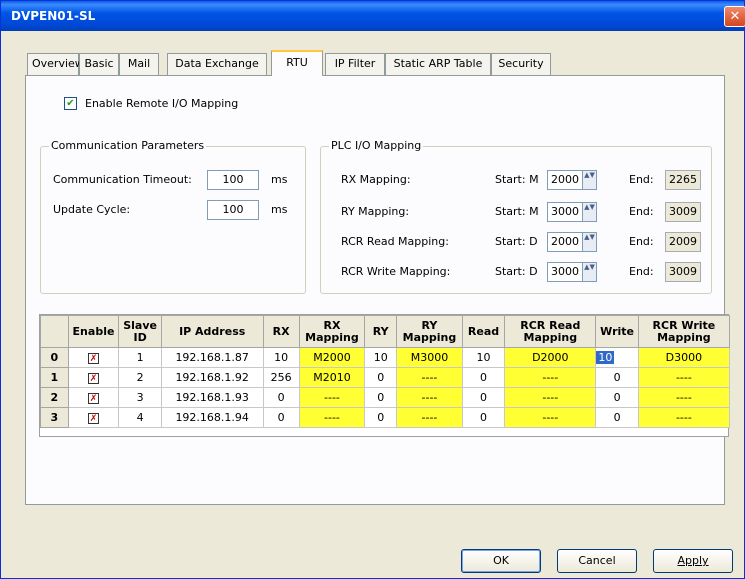 The image size is (745, 579). Describe the element at coordinates (605, 357) in the screenshot. I see `write-cell-selected-value: 10` at that location.